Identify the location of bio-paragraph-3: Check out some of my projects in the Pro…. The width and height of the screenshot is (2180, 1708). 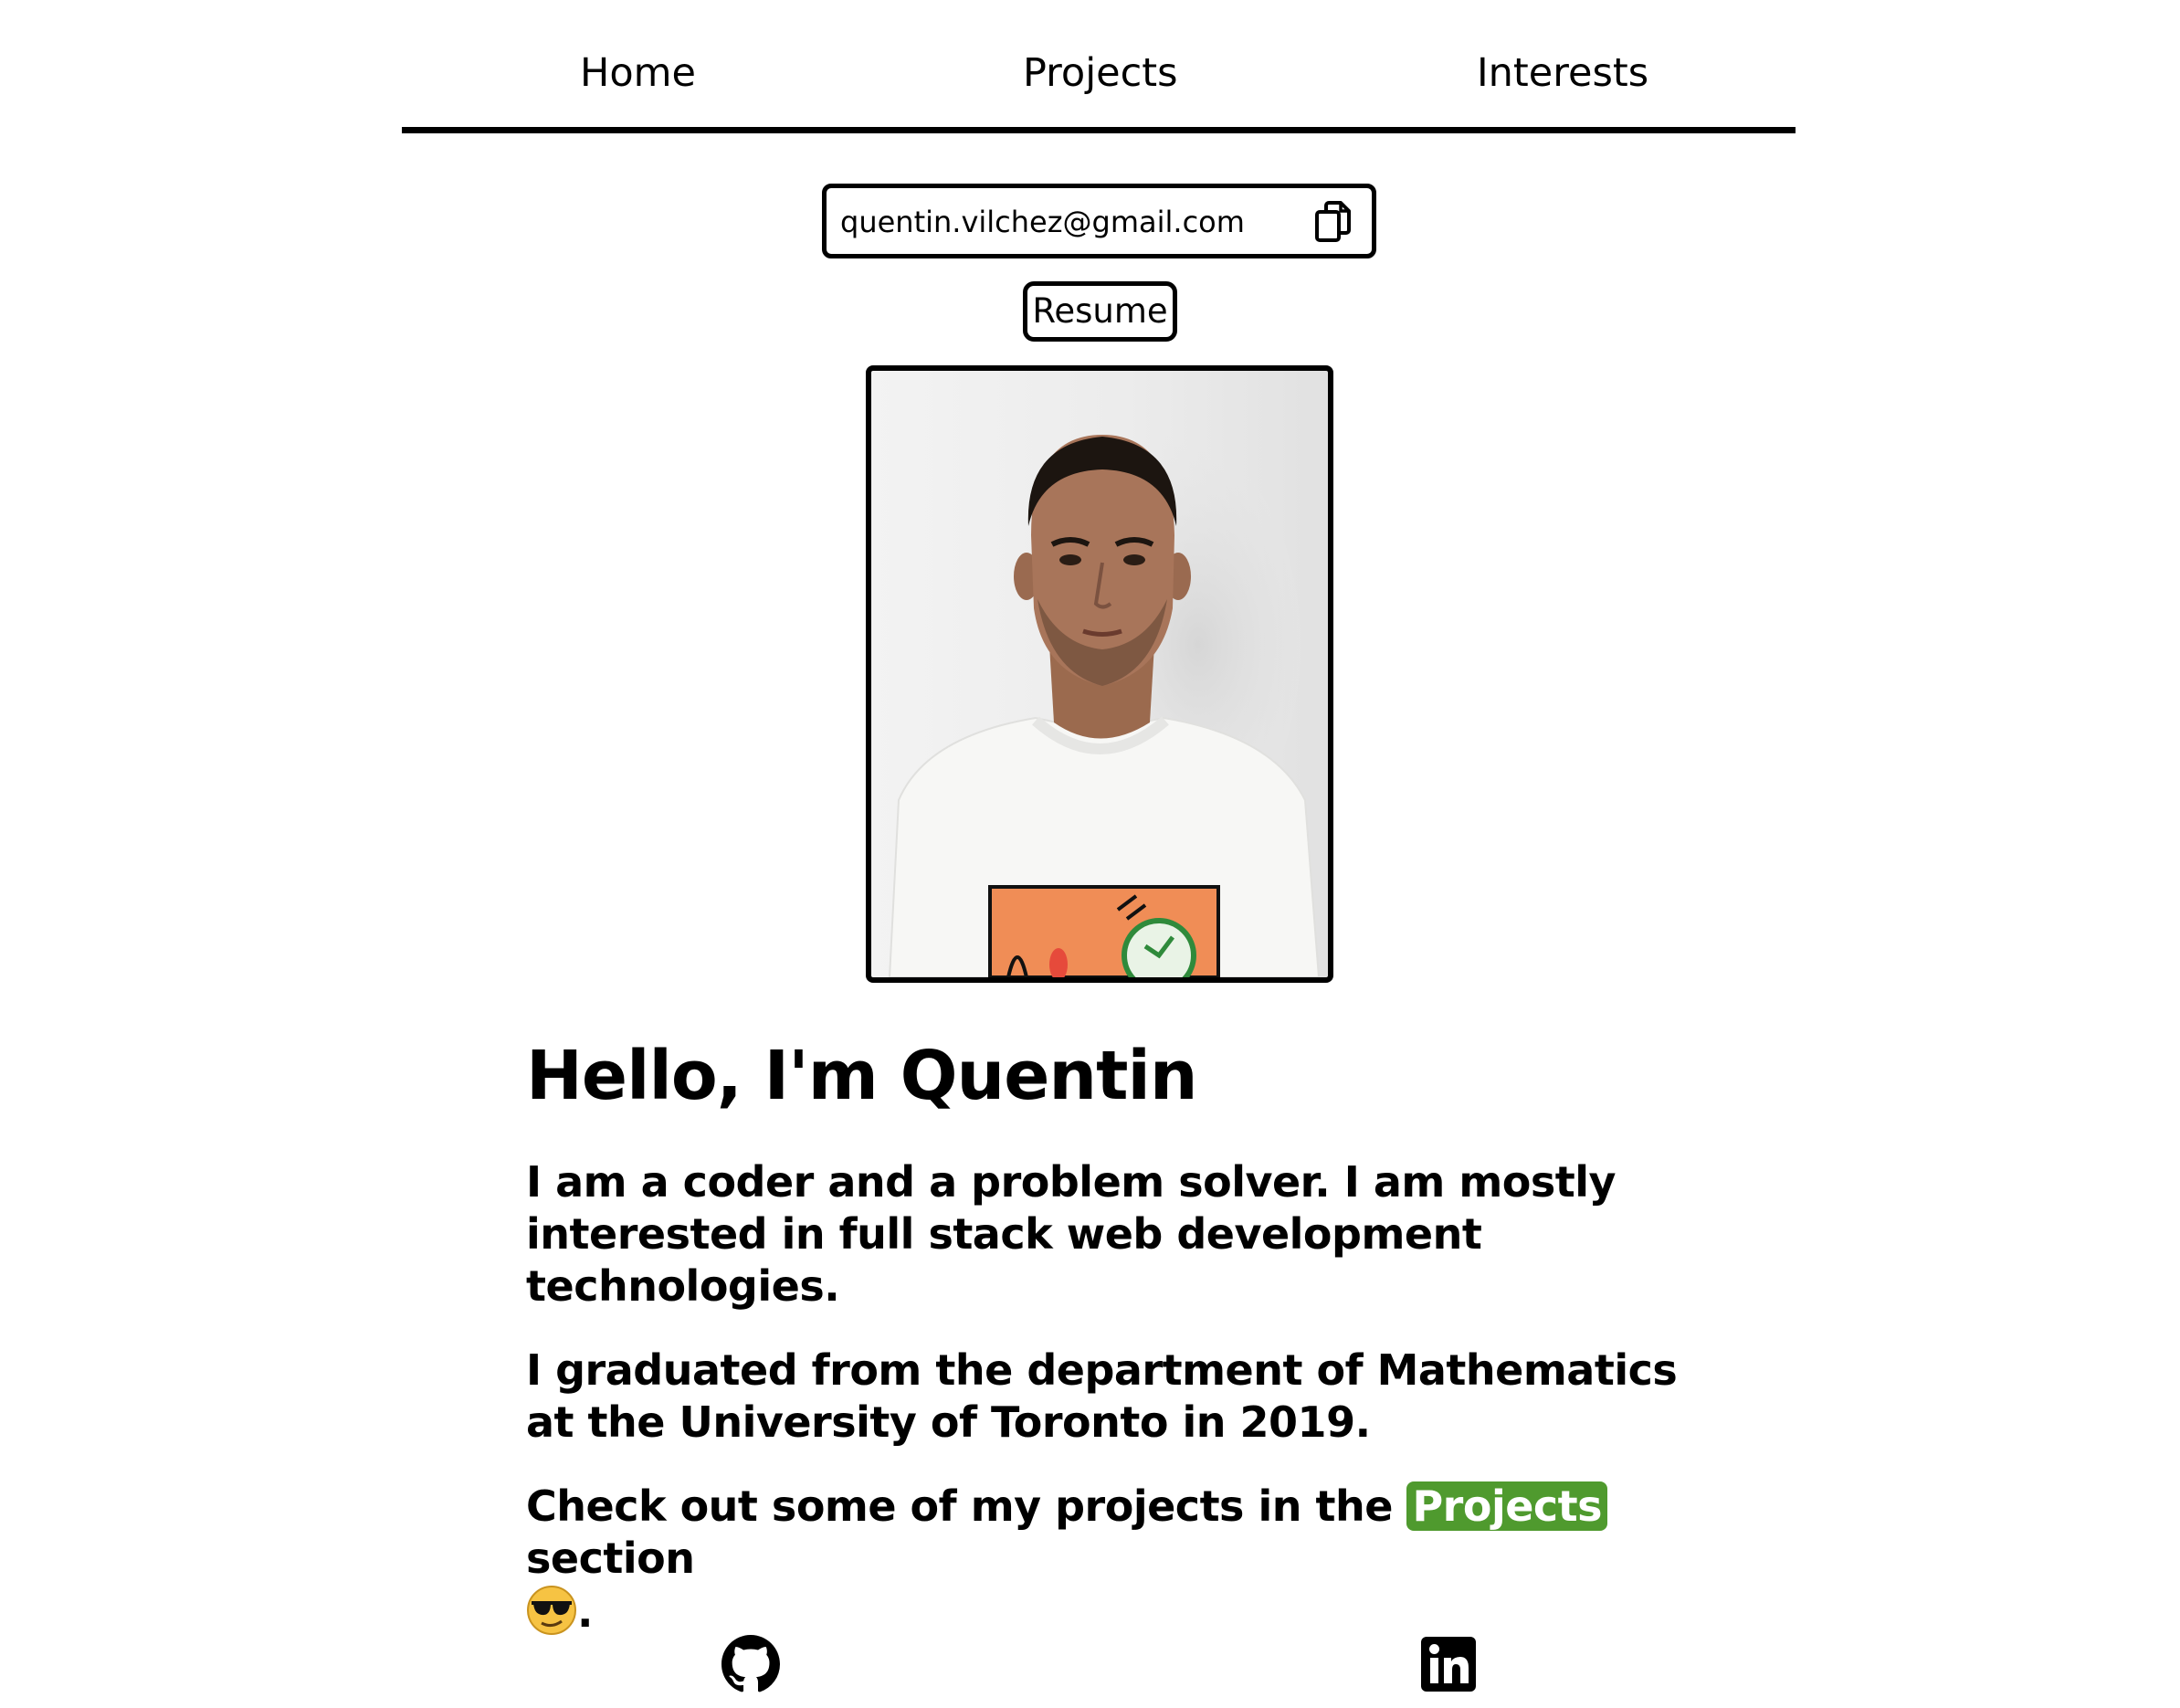
(1119, 1560).